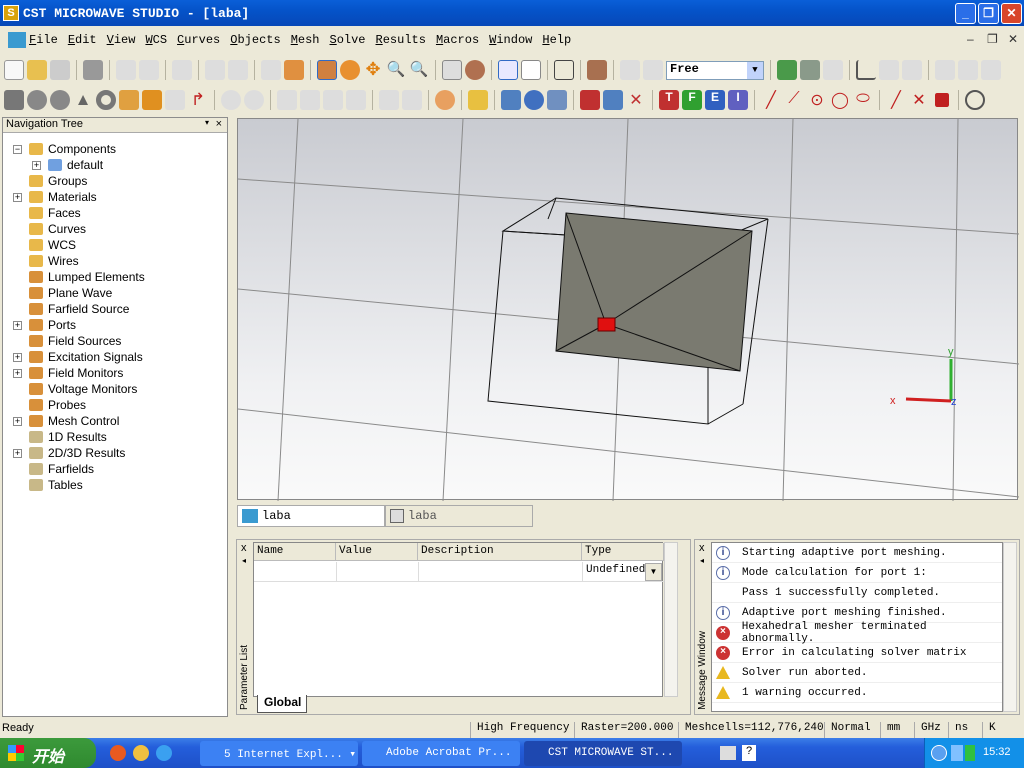 Image resolution: width=1024 pixels, height=768 pixels. Describe the element at coordinates (653, 70) in the screenshot. I see `transform-icon` at that location.